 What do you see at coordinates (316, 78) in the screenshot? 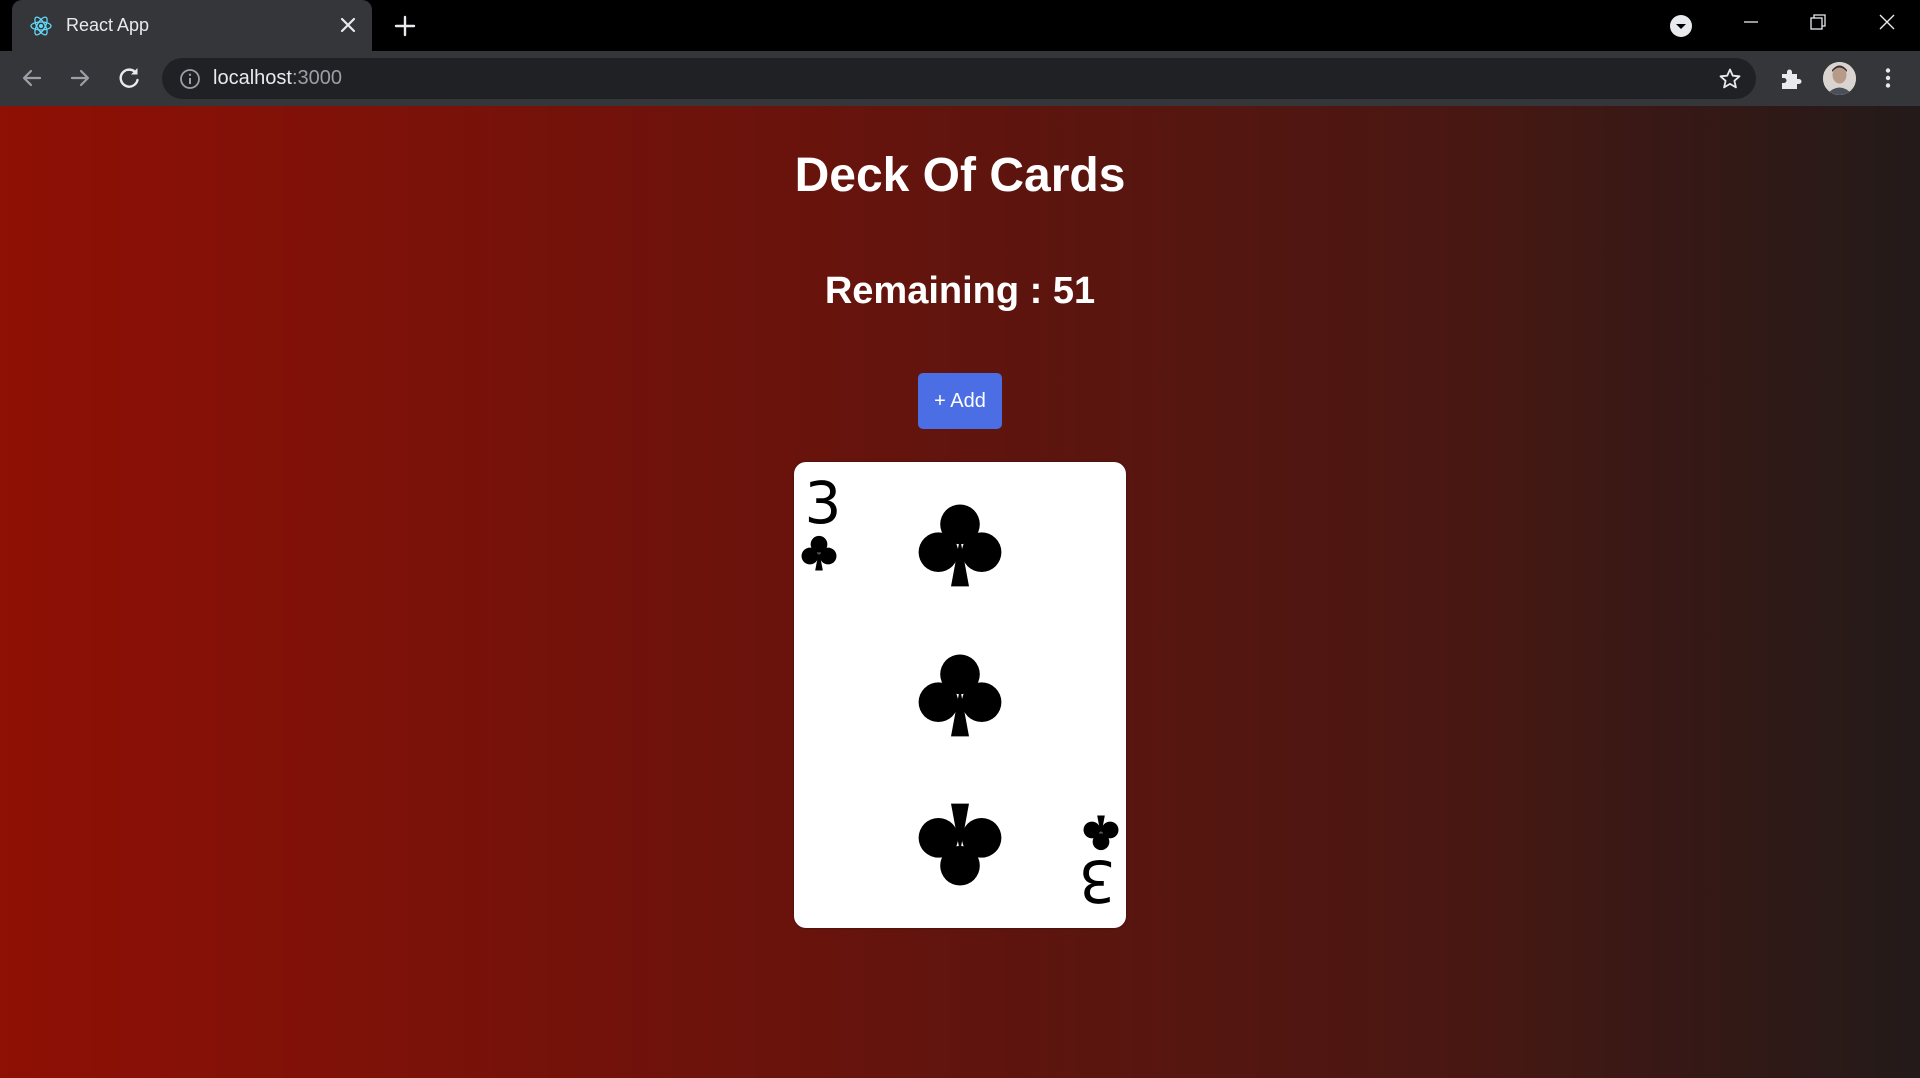
I see `url-port: :3000` at bounding box center [316, 78].